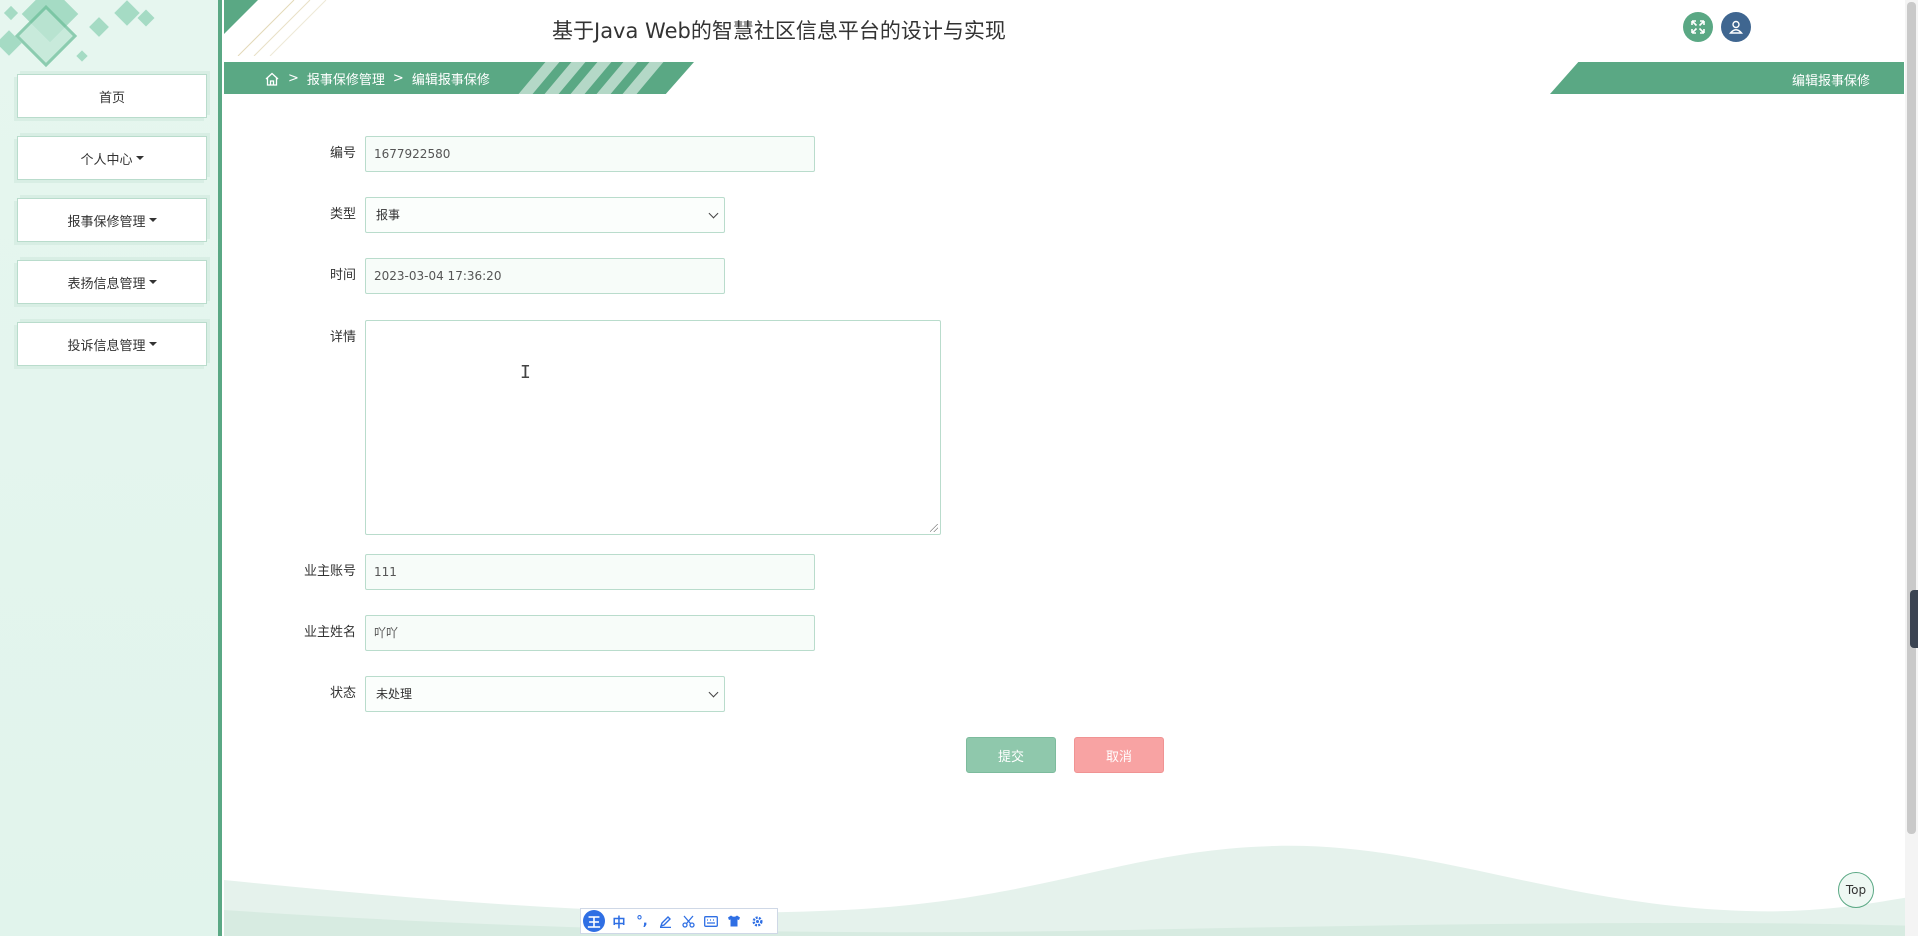 This screenshot has height=936, width=1918. I want to click on sidebar-decoration, so click(111, 37).